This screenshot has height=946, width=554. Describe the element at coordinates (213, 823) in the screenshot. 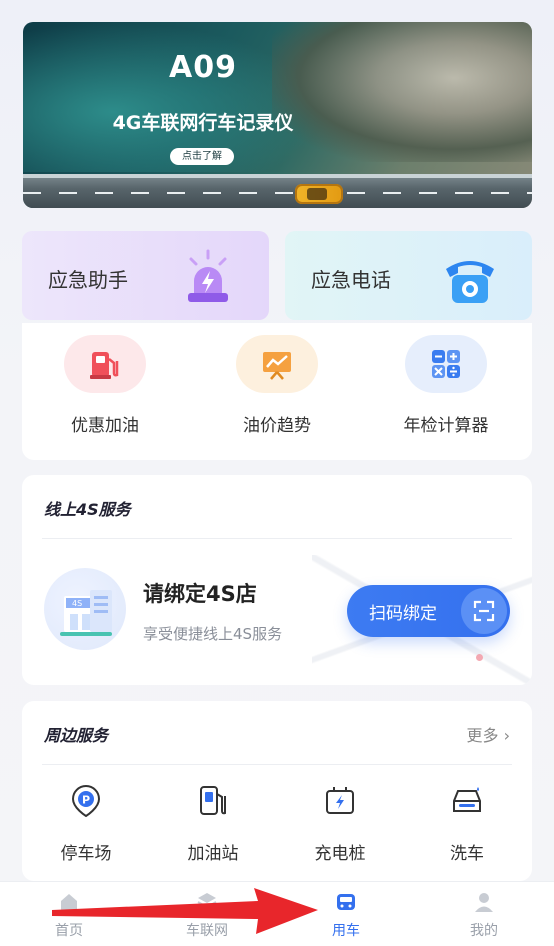

I see `service-gas-station: 加油站` at that location.